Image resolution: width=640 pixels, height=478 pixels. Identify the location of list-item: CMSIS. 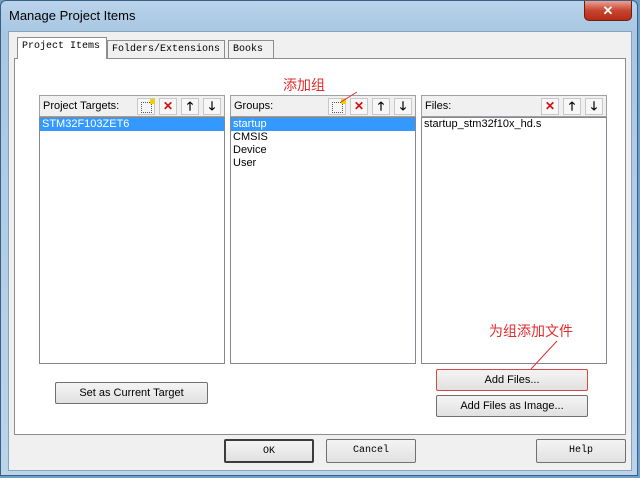
(323, 137).